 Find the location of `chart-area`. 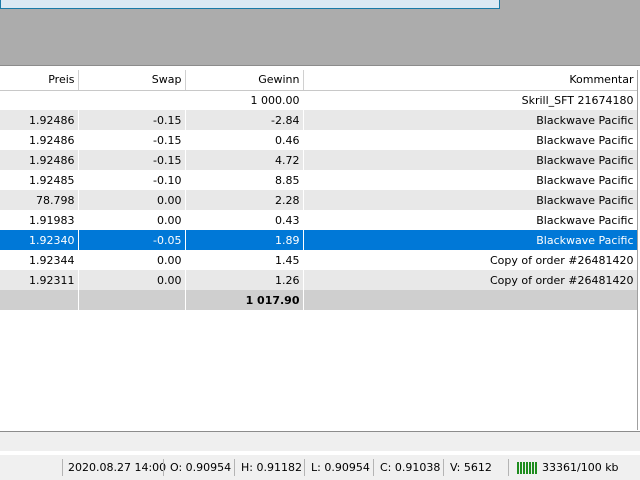

chart-area is located at coordinates (320, 32).